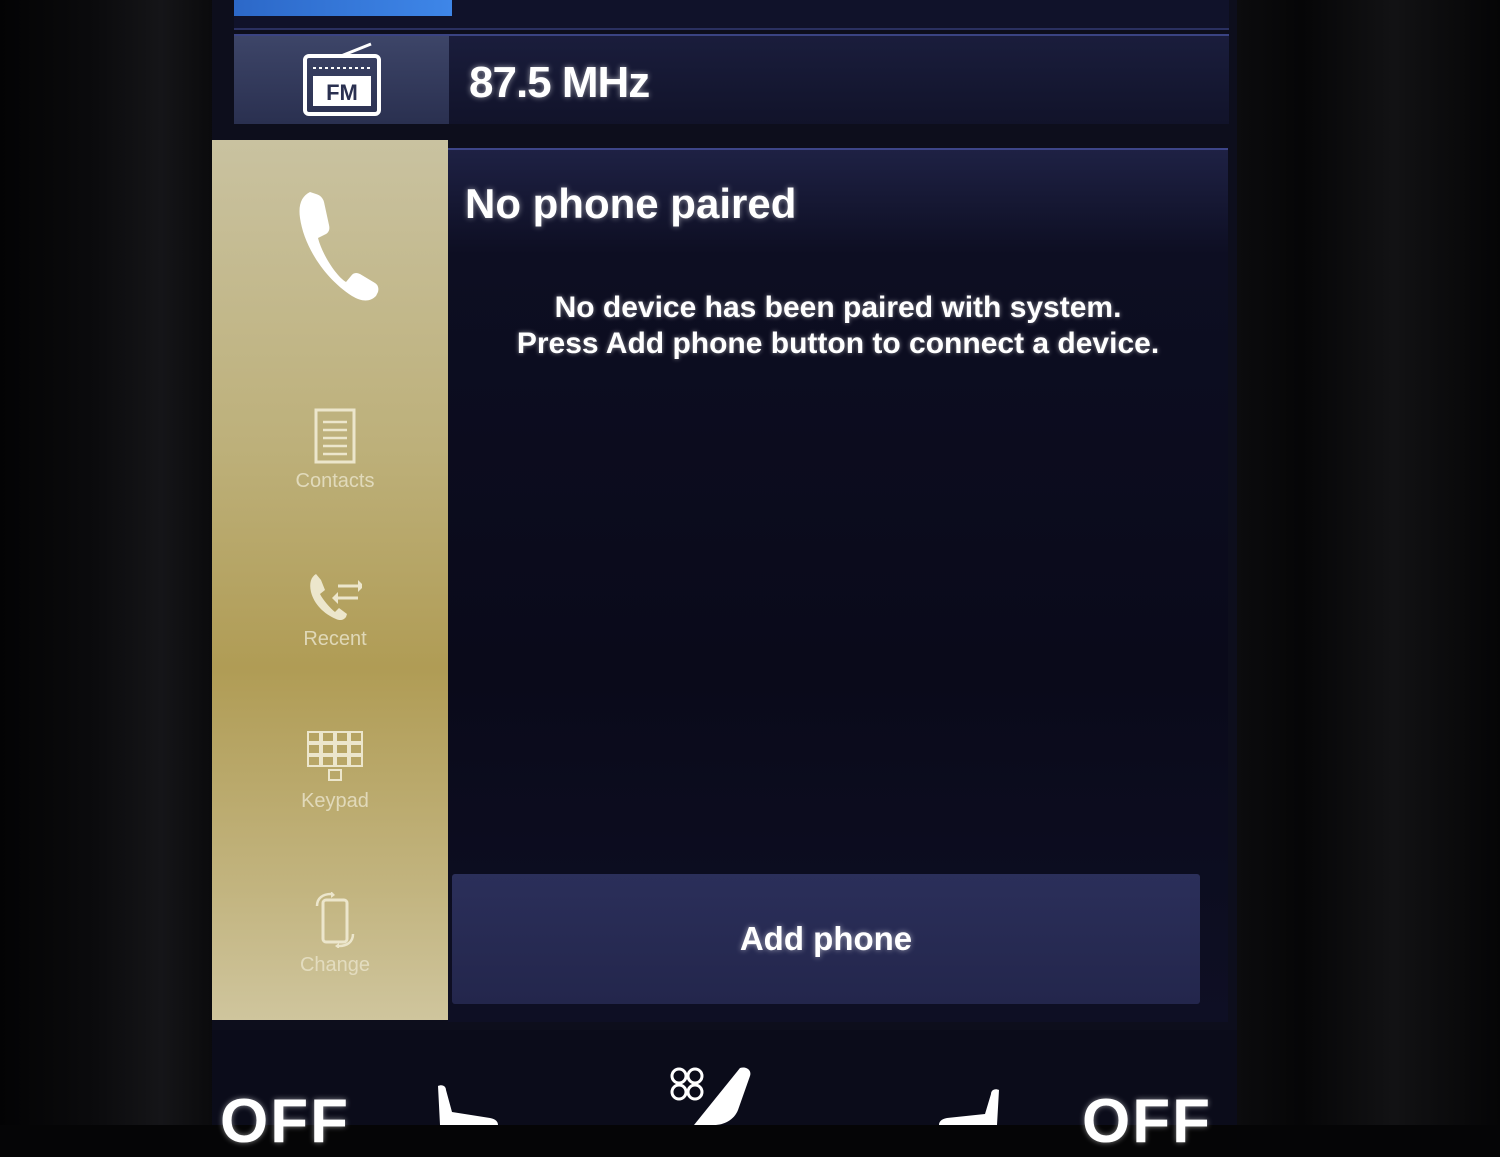  I want to click on top-tile-accent, so click(343, 8).